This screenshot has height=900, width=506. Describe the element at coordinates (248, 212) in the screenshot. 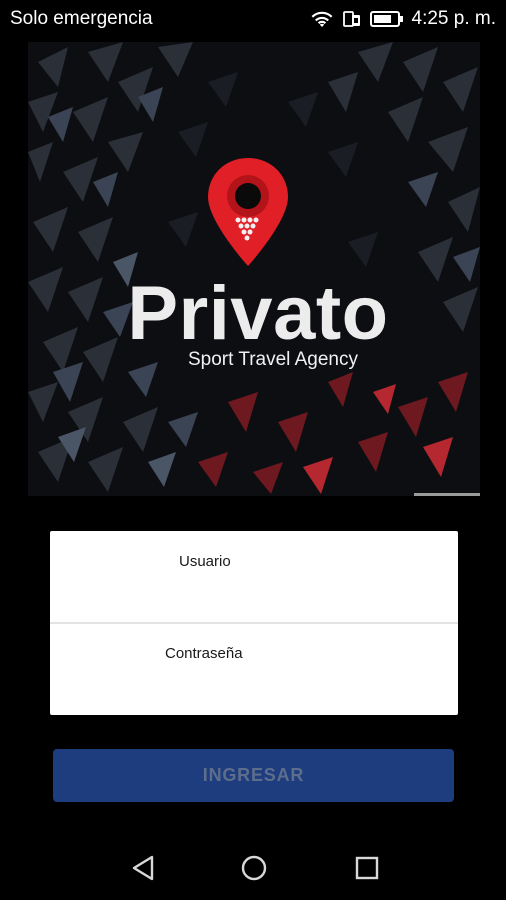

I see `location-pin-icon` at that location.